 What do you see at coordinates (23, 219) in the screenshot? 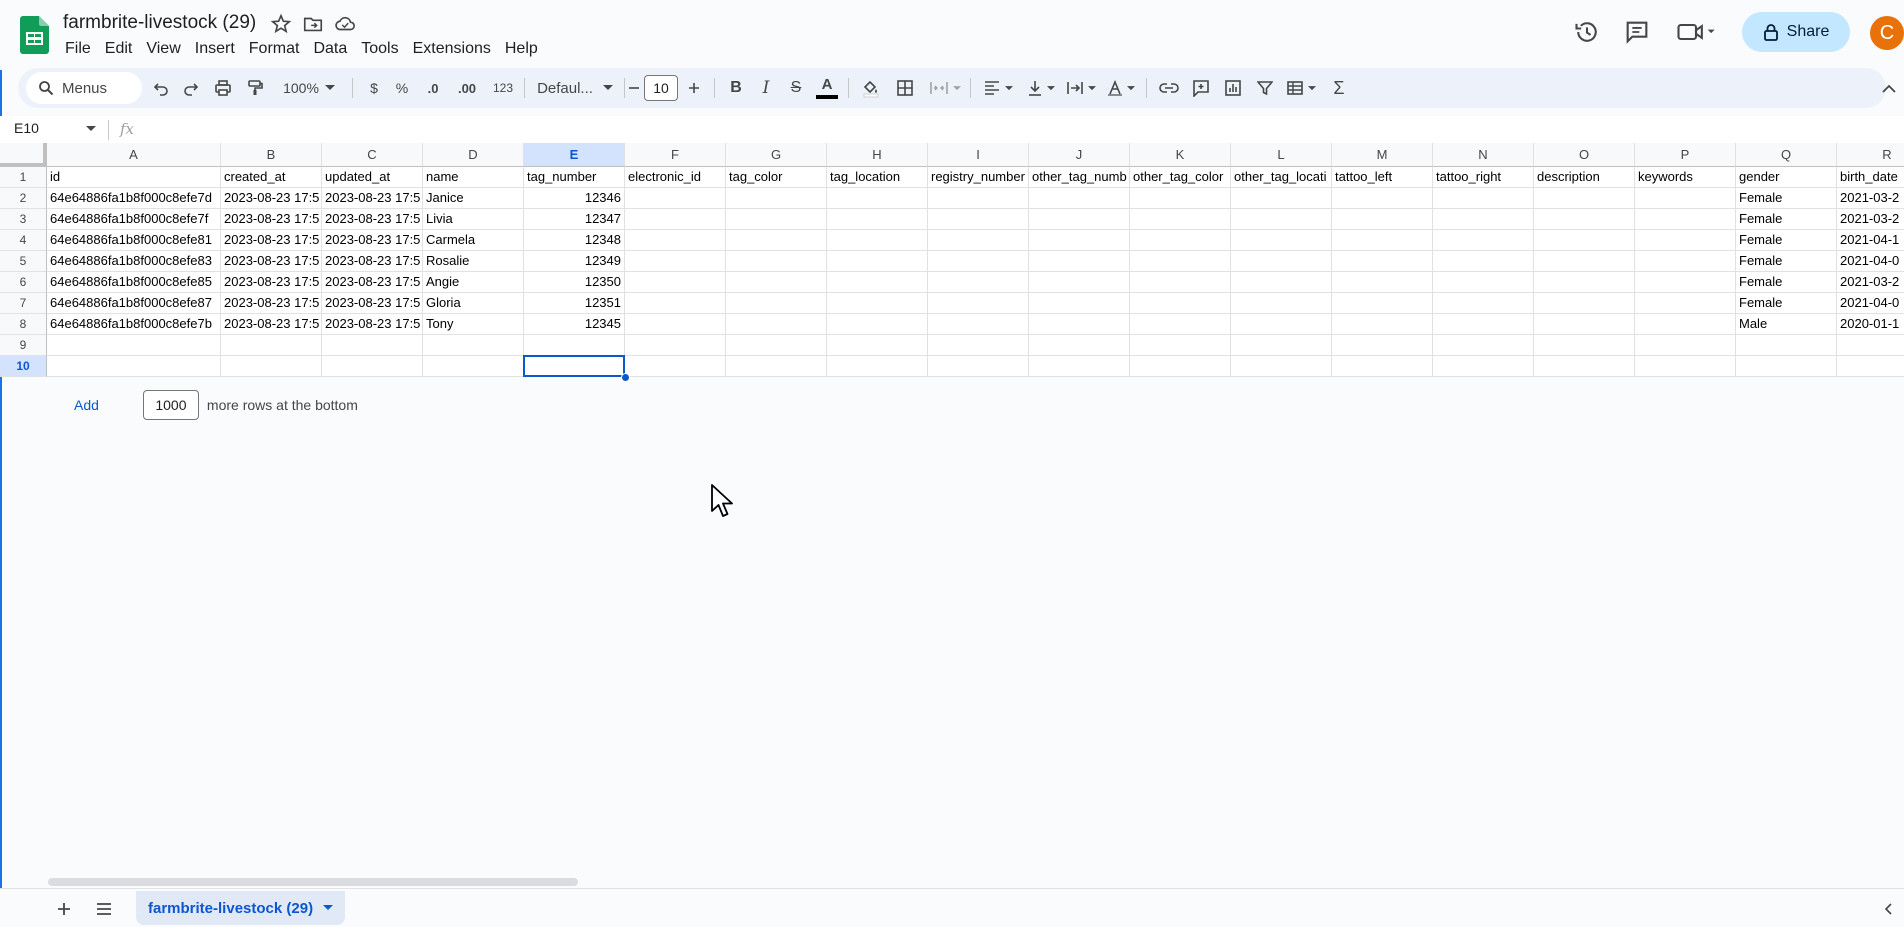
I see `row-header-3: 3` at bounding box center [23, 219].